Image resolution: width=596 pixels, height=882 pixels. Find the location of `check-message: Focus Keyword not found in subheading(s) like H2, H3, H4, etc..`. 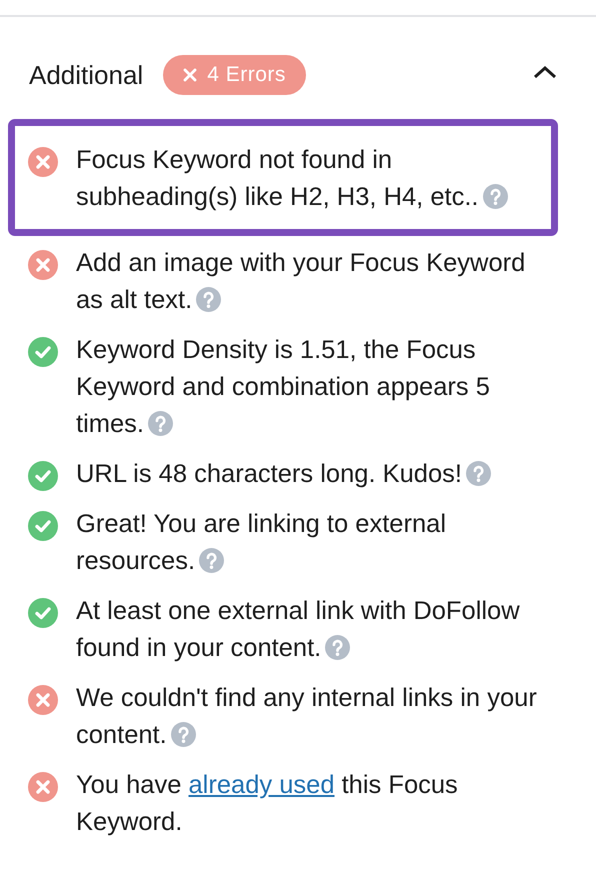

check-message: Focus Keyword not found in subheading(s) like H2, H3, H4, etc.. is located at coordinates (313, 179).